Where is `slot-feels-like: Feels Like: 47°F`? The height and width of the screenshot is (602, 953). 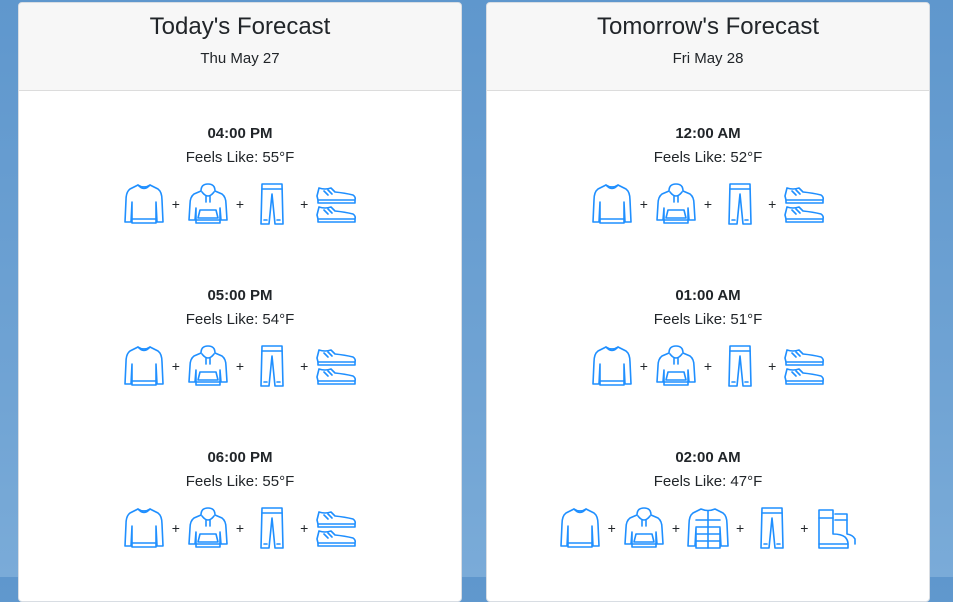
slot-feels-like: Feels Like: 47°F is located at coordinates (708, 481).